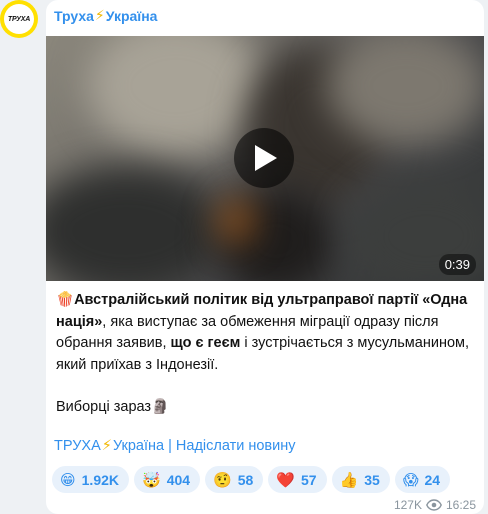 This screenshot has height=514, width=488. What do you see at coordinates (285, 480) in the screenshot?
I see `heart-emoji-icon: ❤️` at bounding box center [285, 480].